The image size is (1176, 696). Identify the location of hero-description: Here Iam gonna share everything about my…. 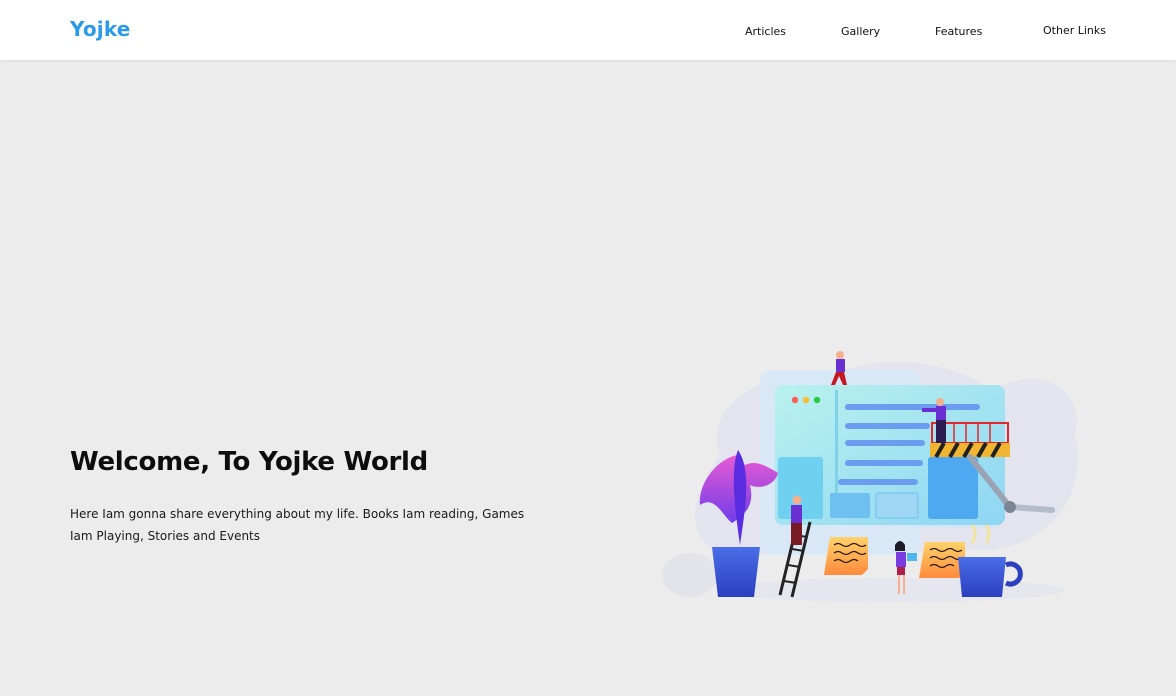
(297, 525).